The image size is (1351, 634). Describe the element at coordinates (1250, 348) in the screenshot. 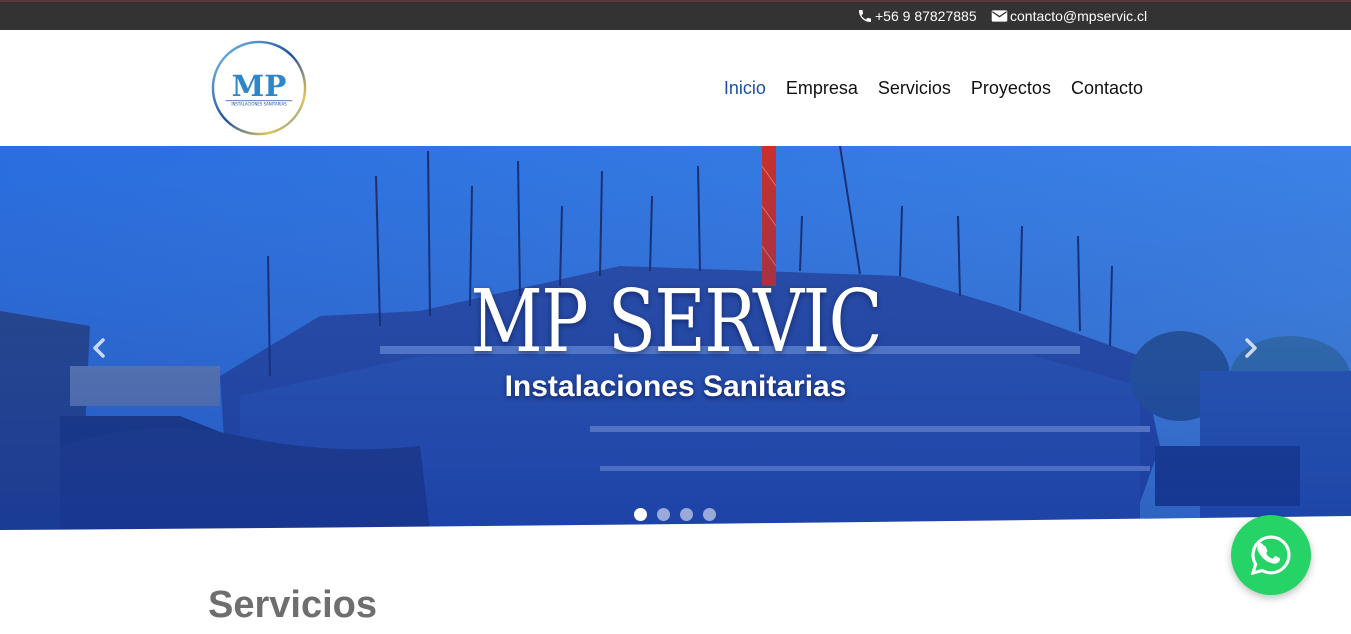

I see `chevron-right-icon` at that location.